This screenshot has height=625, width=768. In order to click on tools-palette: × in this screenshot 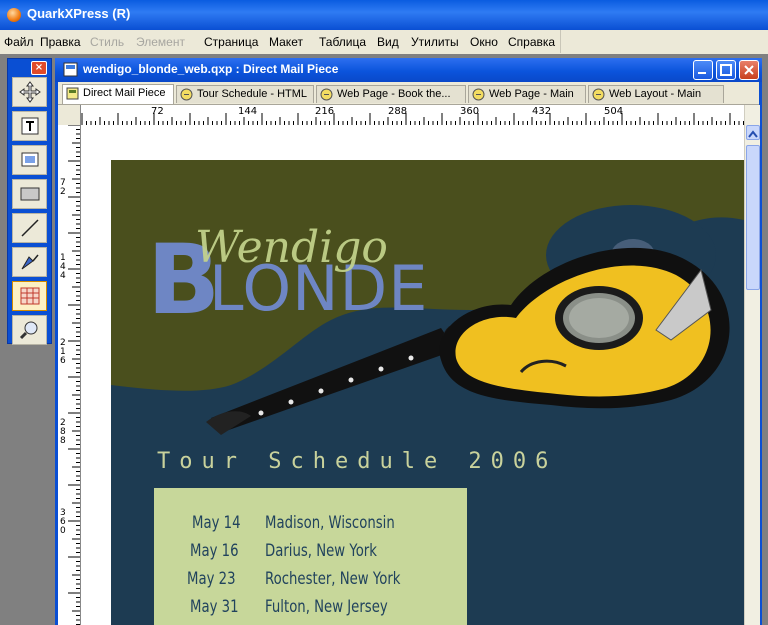, I will do `click(29, 201)`.